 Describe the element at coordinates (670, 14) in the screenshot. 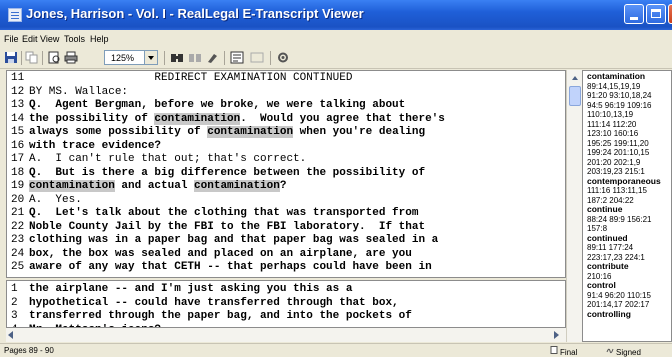

I see `close-button` at that location.